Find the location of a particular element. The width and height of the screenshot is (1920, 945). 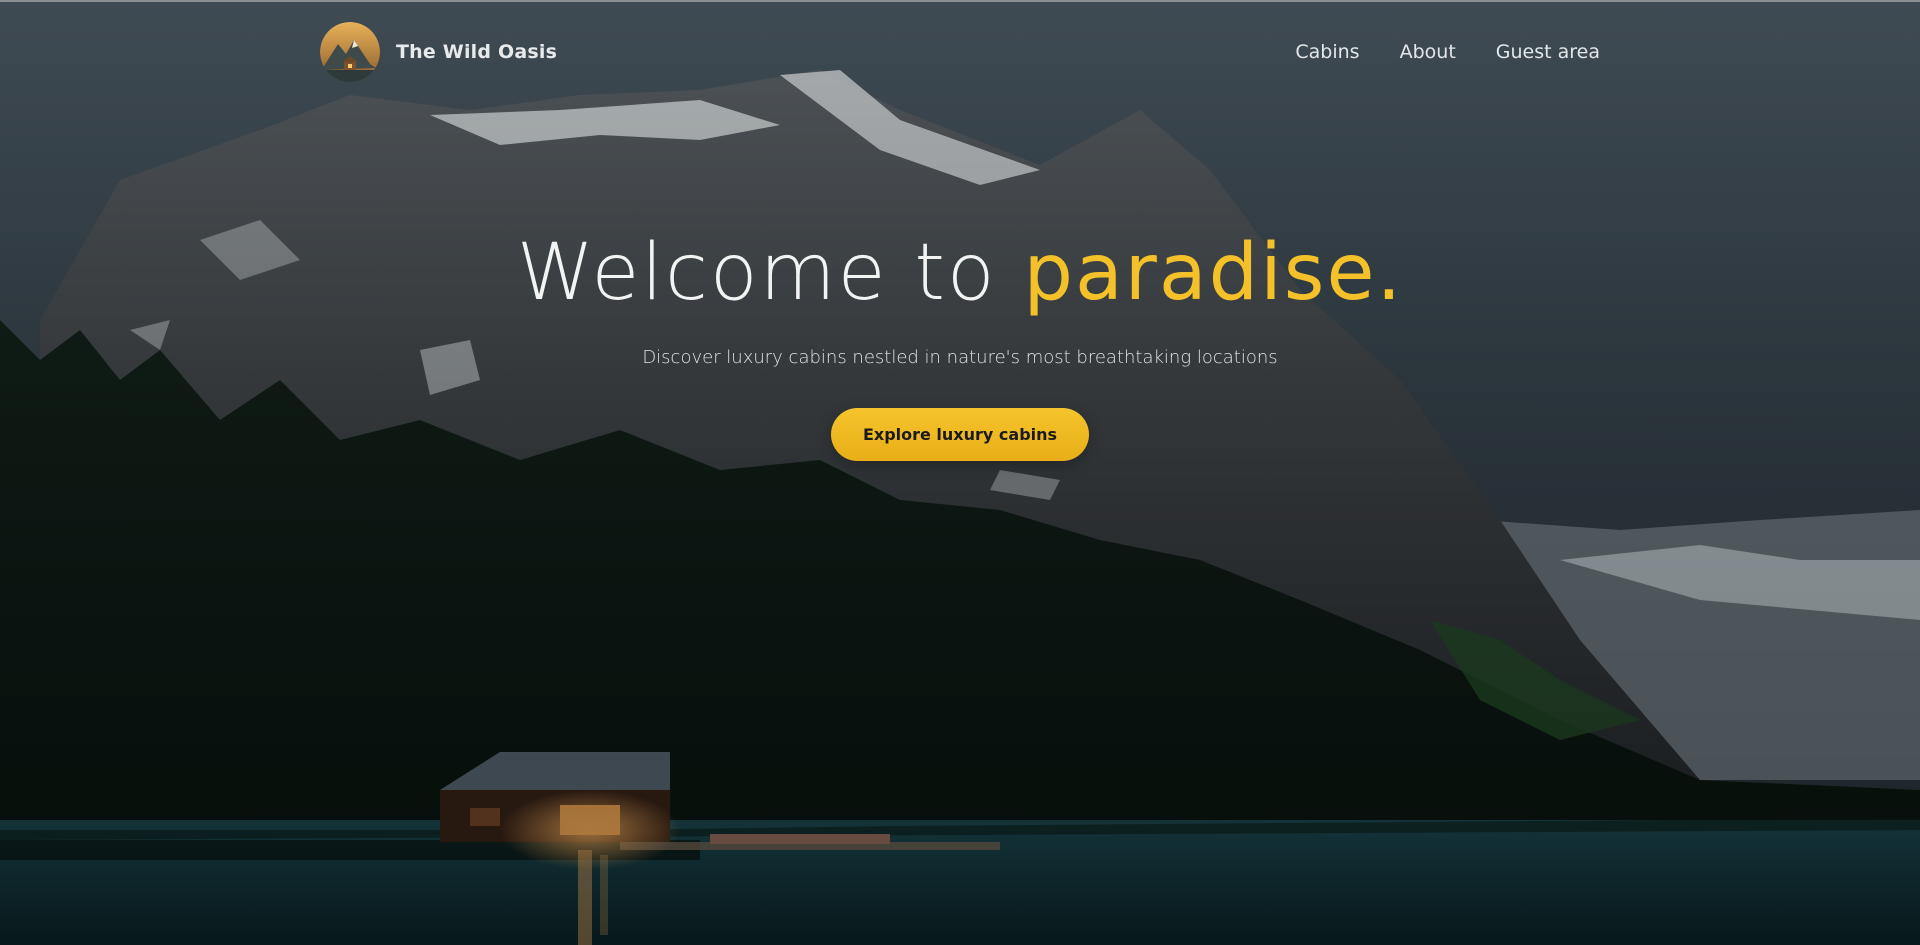

brand-link: The Wild Oasis is located at coordinates (438, 52).